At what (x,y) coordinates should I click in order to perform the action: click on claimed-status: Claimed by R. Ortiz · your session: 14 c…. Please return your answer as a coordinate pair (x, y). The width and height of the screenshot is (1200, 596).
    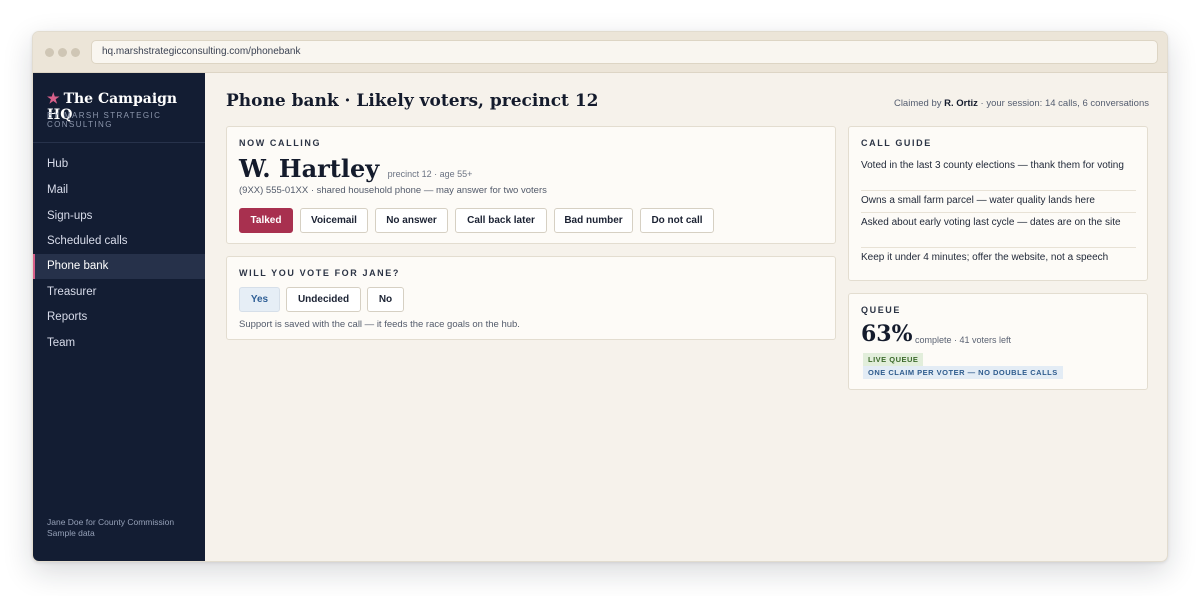
    Looking at the image, I should click on (1021, 103).